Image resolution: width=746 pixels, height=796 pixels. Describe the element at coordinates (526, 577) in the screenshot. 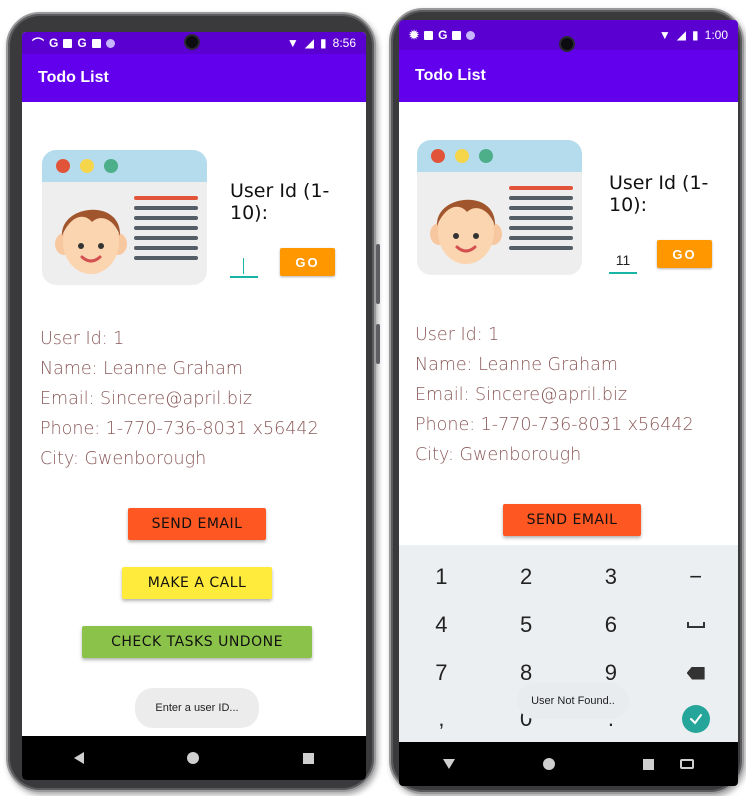

I see `key-2: 2` at that location.